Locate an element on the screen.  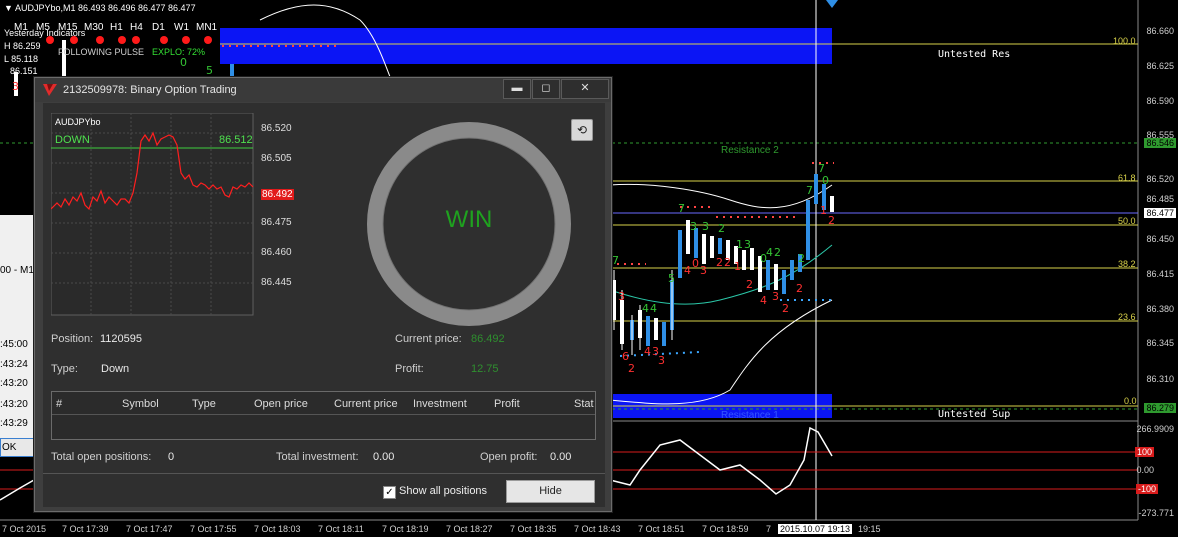
osc-level-0: 0.00 is located at coordinates (1145, 470).